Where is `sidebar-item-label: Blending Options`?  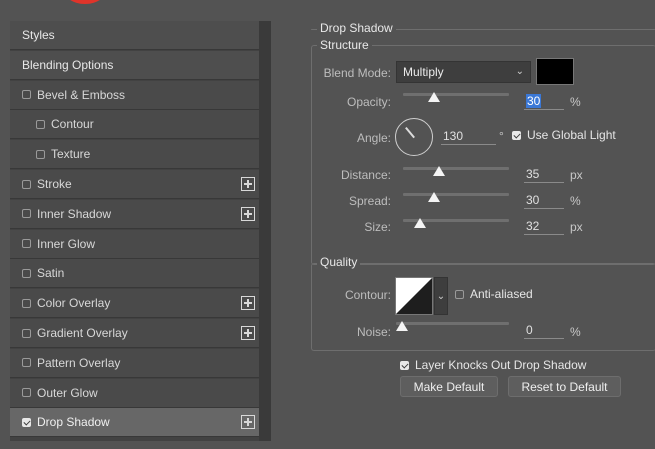 sidebar-item-label: Blending Options is located at coordinates (68, 64).